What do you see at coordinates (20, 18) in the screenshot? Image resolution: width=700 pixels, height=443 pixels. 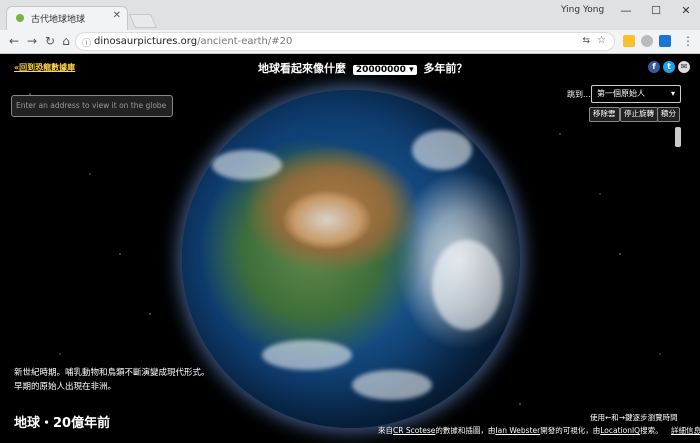 I see `dinosaur-favicon-icon` at bounding box center [20, 18].